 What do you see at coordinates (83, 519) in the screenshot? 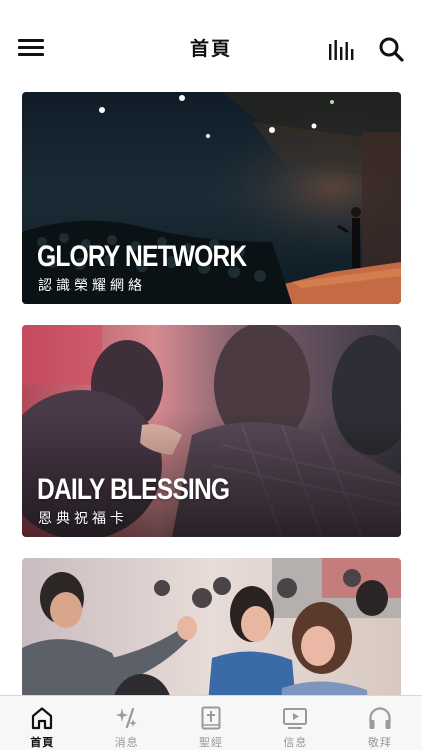
I see `card-subtitle: 恩典祝福卡` at bounding box center [83, 519].